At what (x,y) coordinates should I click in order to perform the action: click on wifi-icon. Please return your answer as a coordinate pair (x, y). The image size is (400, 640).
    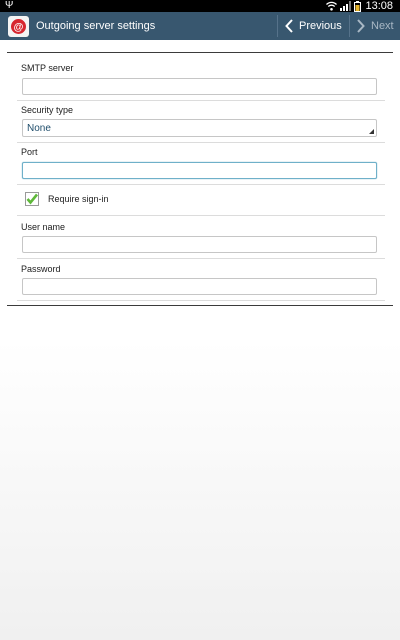
    Looking at the image, I should click on (332, 6).